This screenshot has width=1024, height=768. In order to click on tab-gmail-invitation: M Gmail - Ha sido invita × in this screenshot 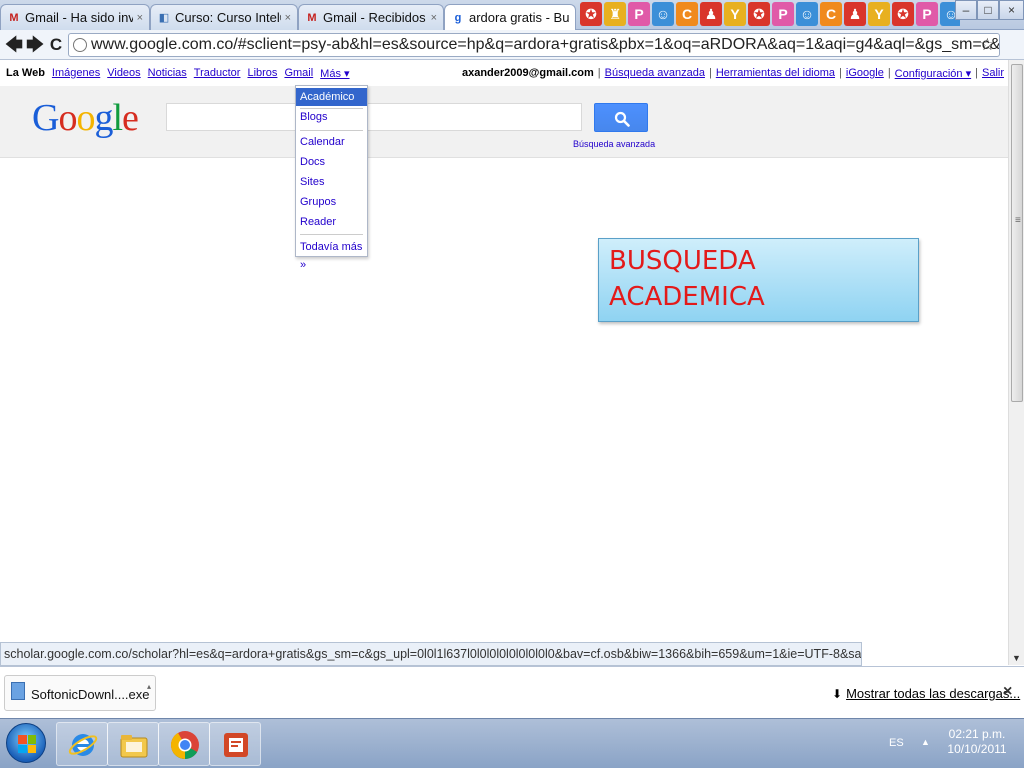, I will do `click(75, 17)`.